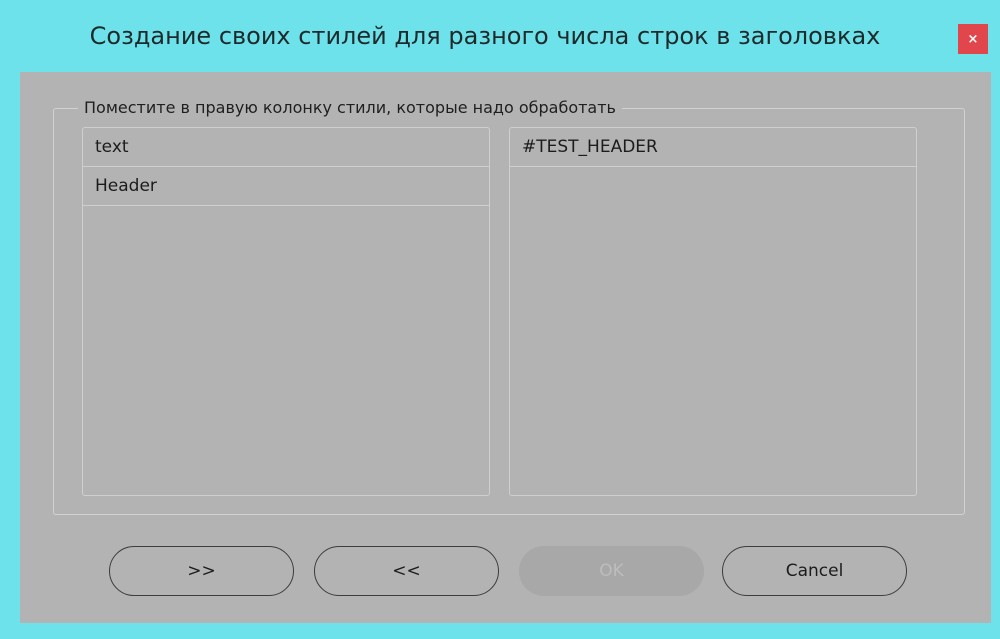  Describe the element at coordinates (814, 571) in the screenshot. I see `cancel-button: Cancel` at that location.